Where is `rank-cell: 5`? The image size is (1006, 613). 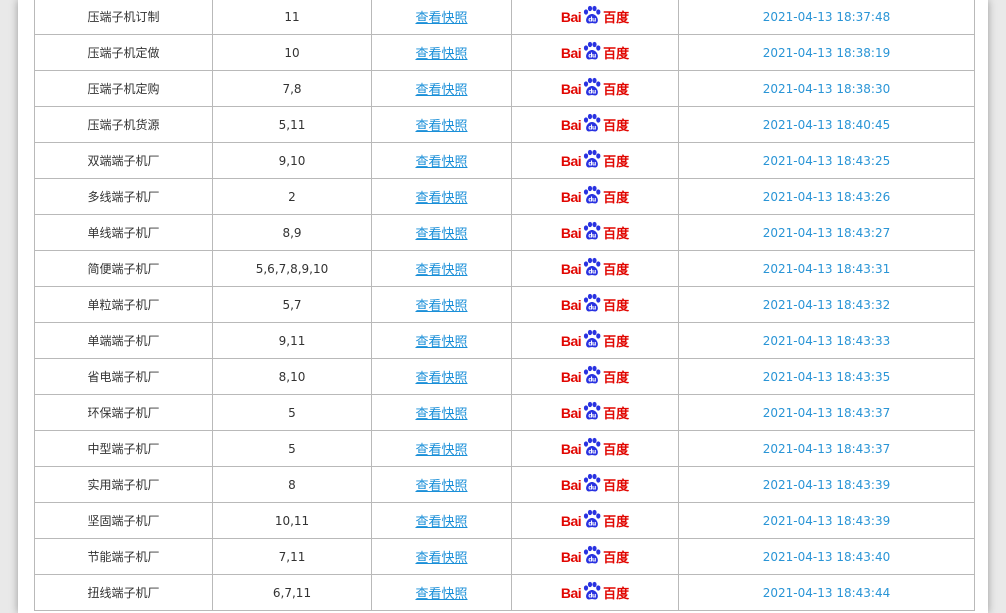
rank-cell: 5 is located at coordinates (292, 448).